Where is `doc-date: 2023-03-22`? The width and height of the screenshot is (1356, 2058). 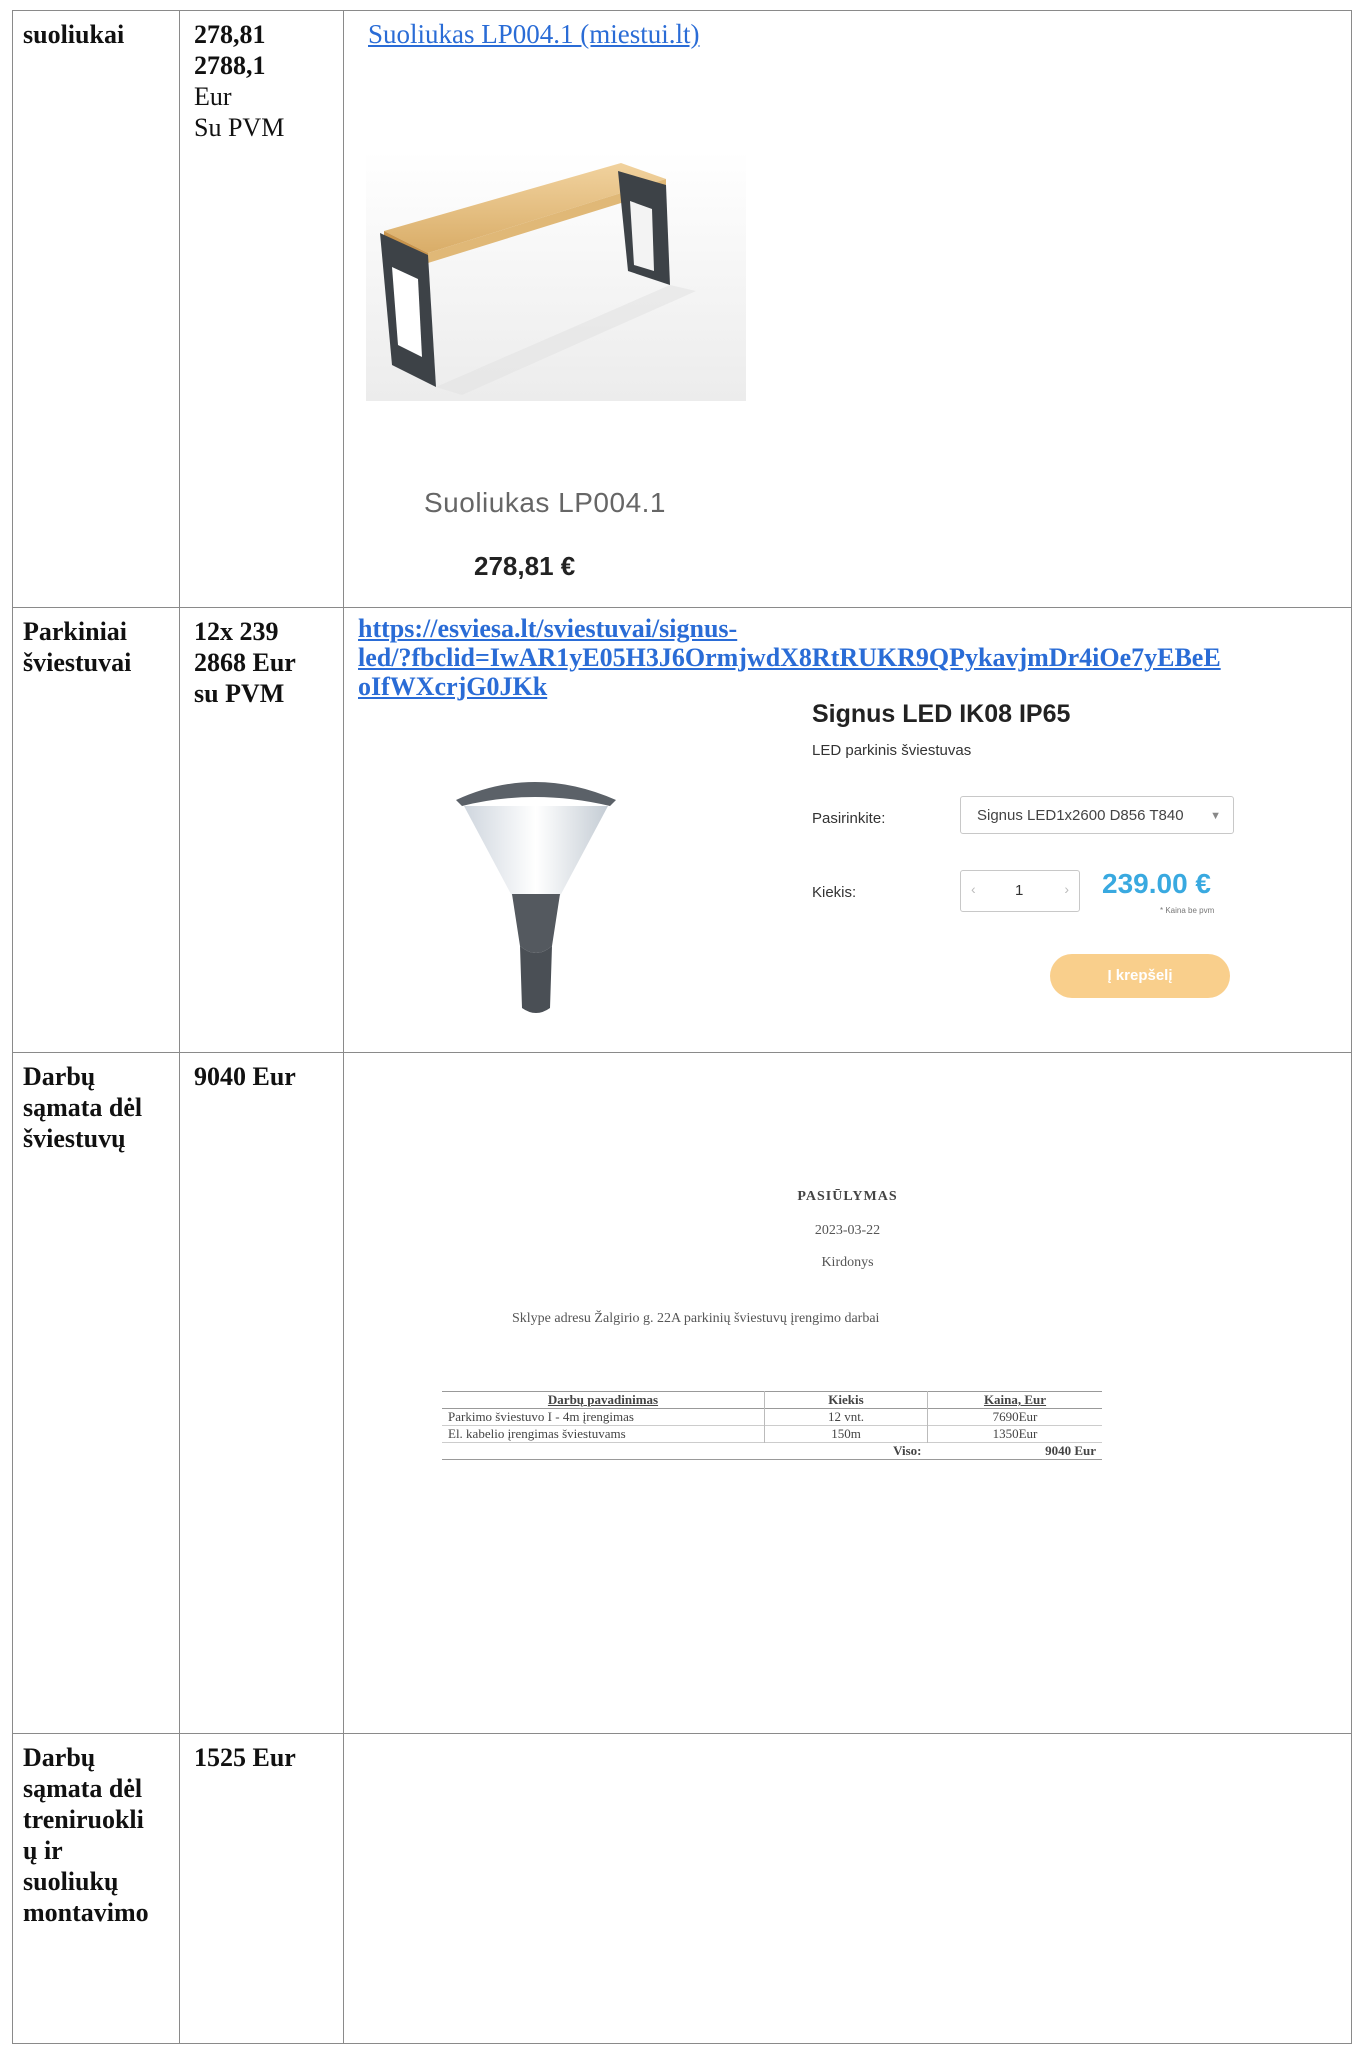 doc-date: 2023-03-22 is located at coordinates (847, 1230).